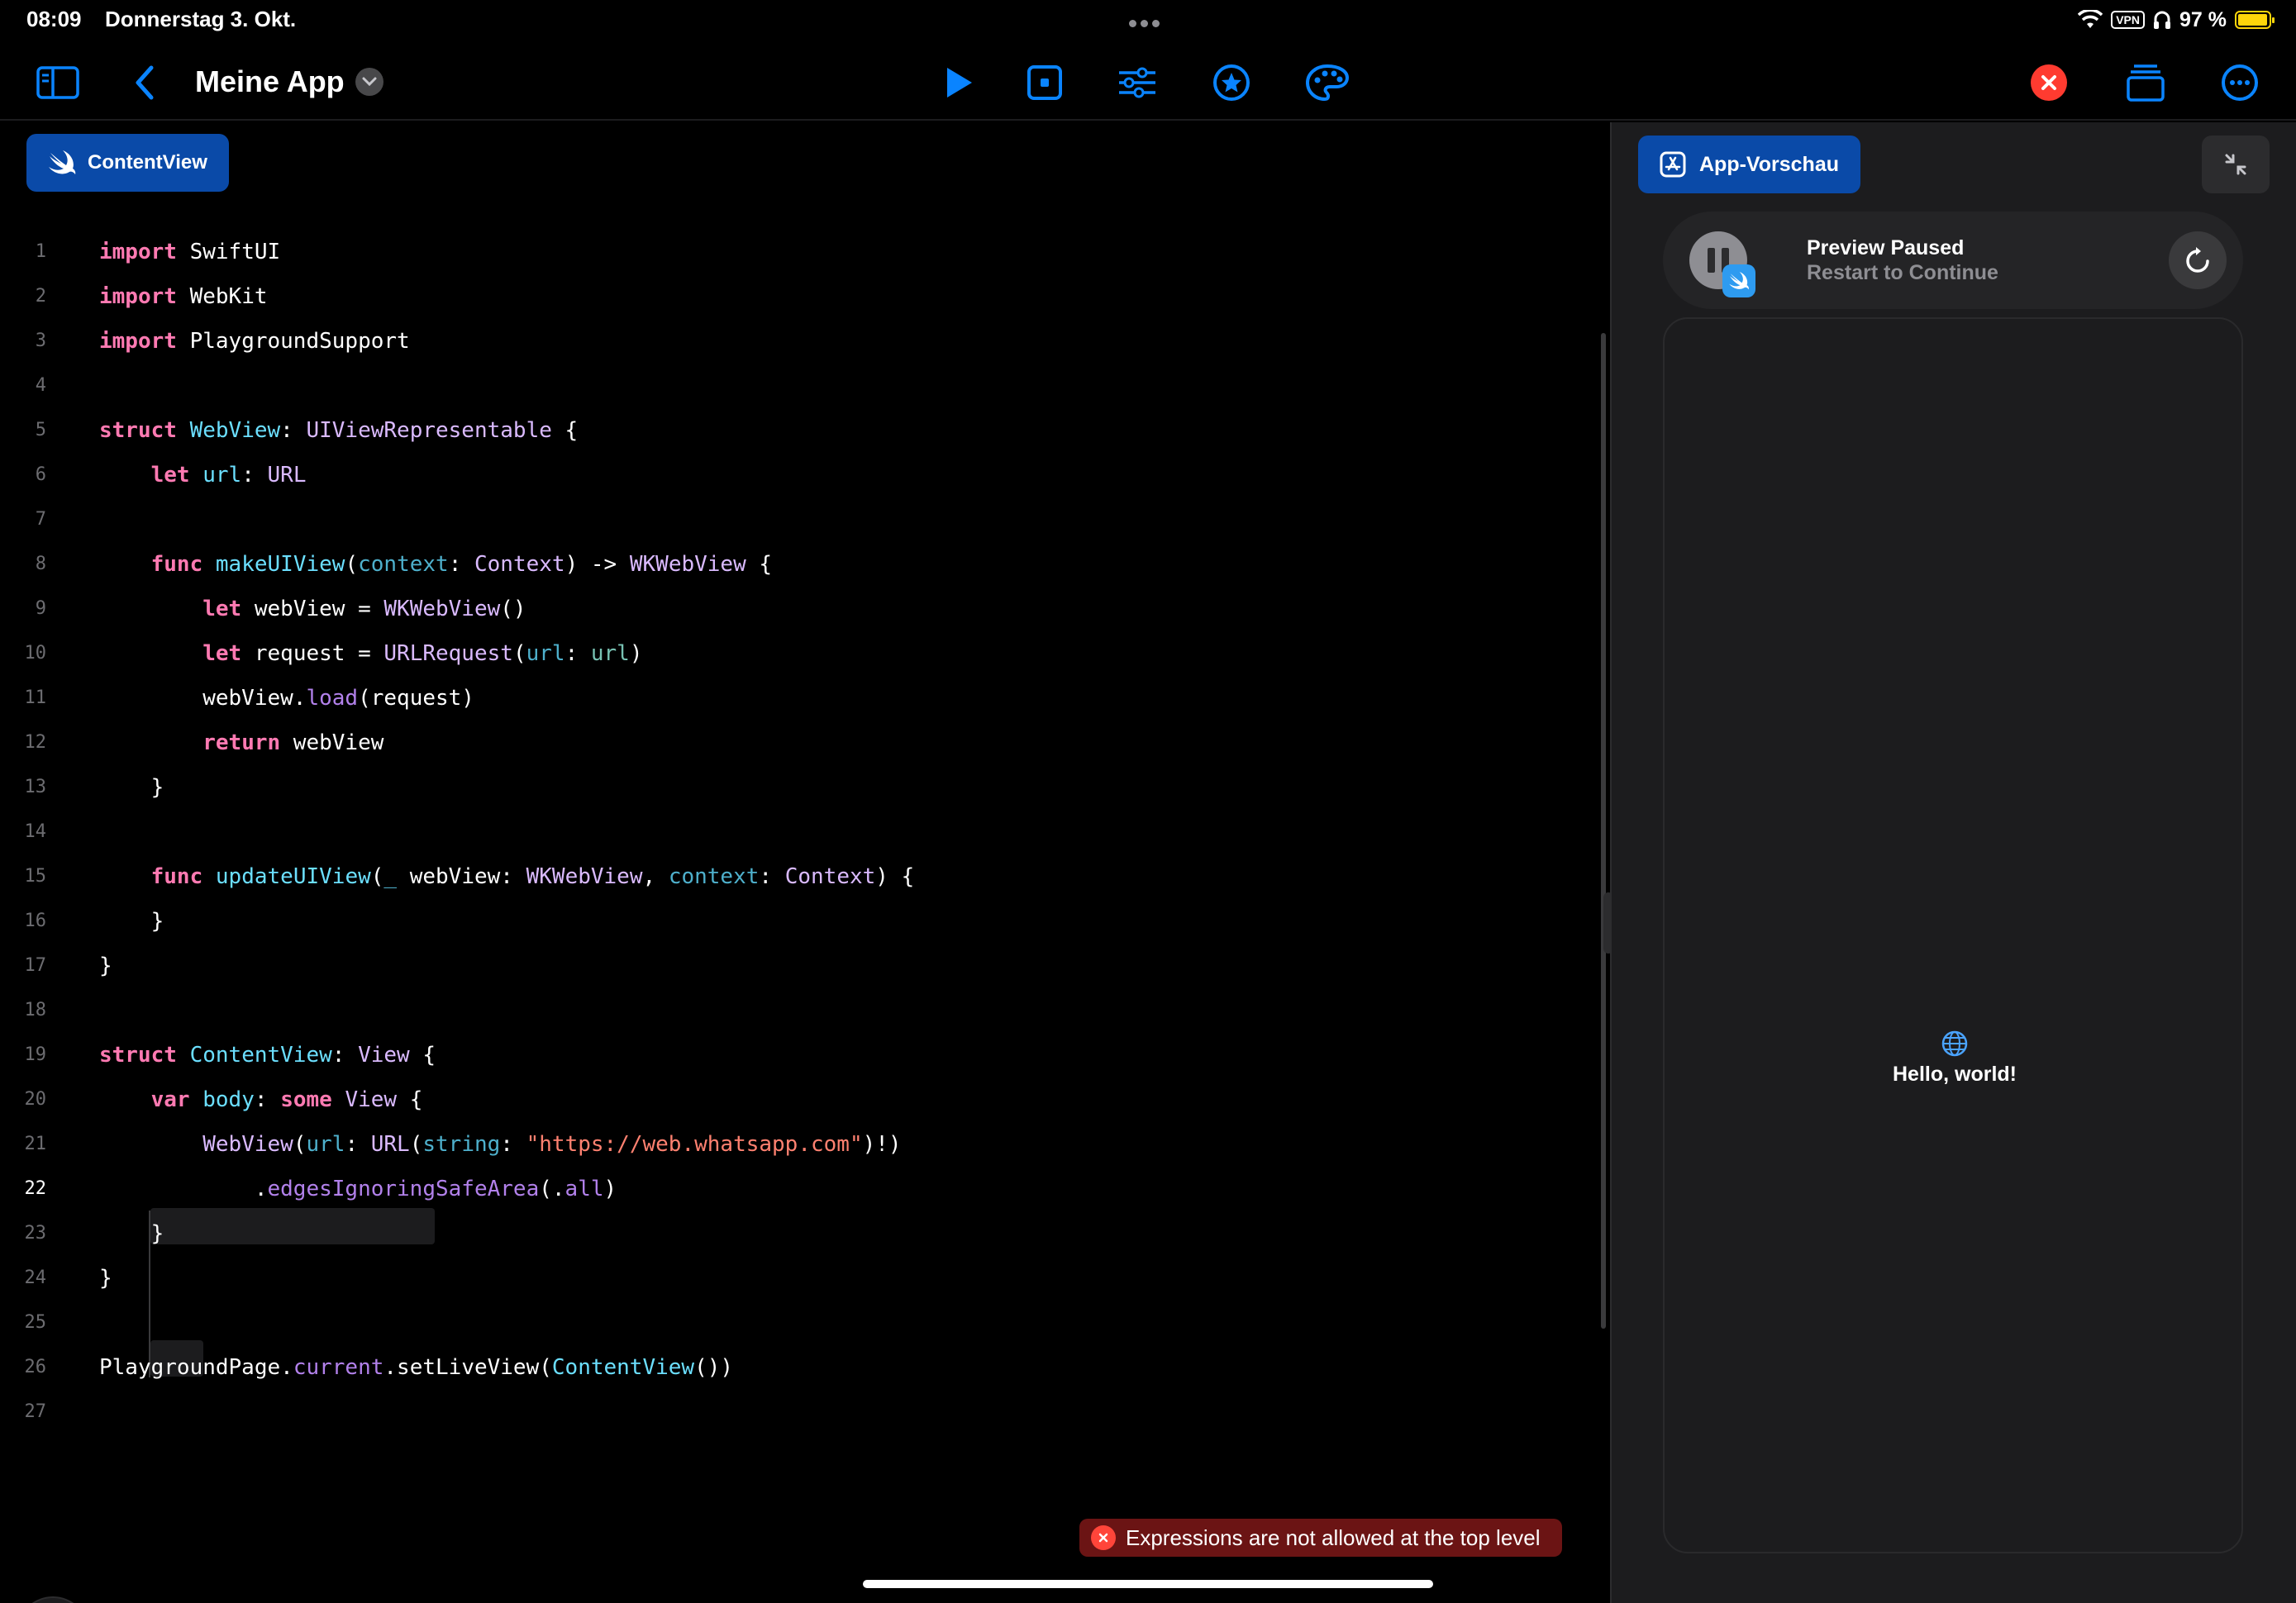 Image resolution: width=2296 pixels, height=1603 pixels. What do you see at coordinates (370, 653) in the screenshot?
I see `line-source: let request = URLRequest(url: url)` at bounding box center [370, 653].